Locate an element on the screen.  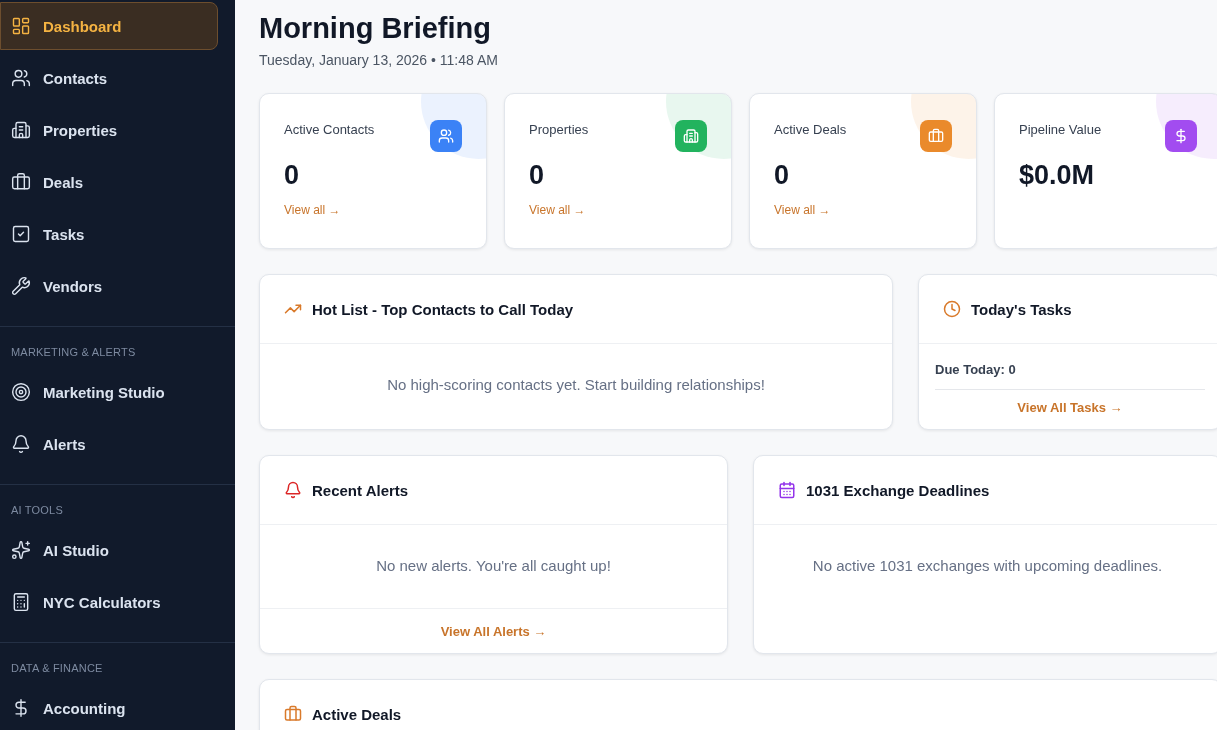
target-icon is located at coordinates (21, 392).